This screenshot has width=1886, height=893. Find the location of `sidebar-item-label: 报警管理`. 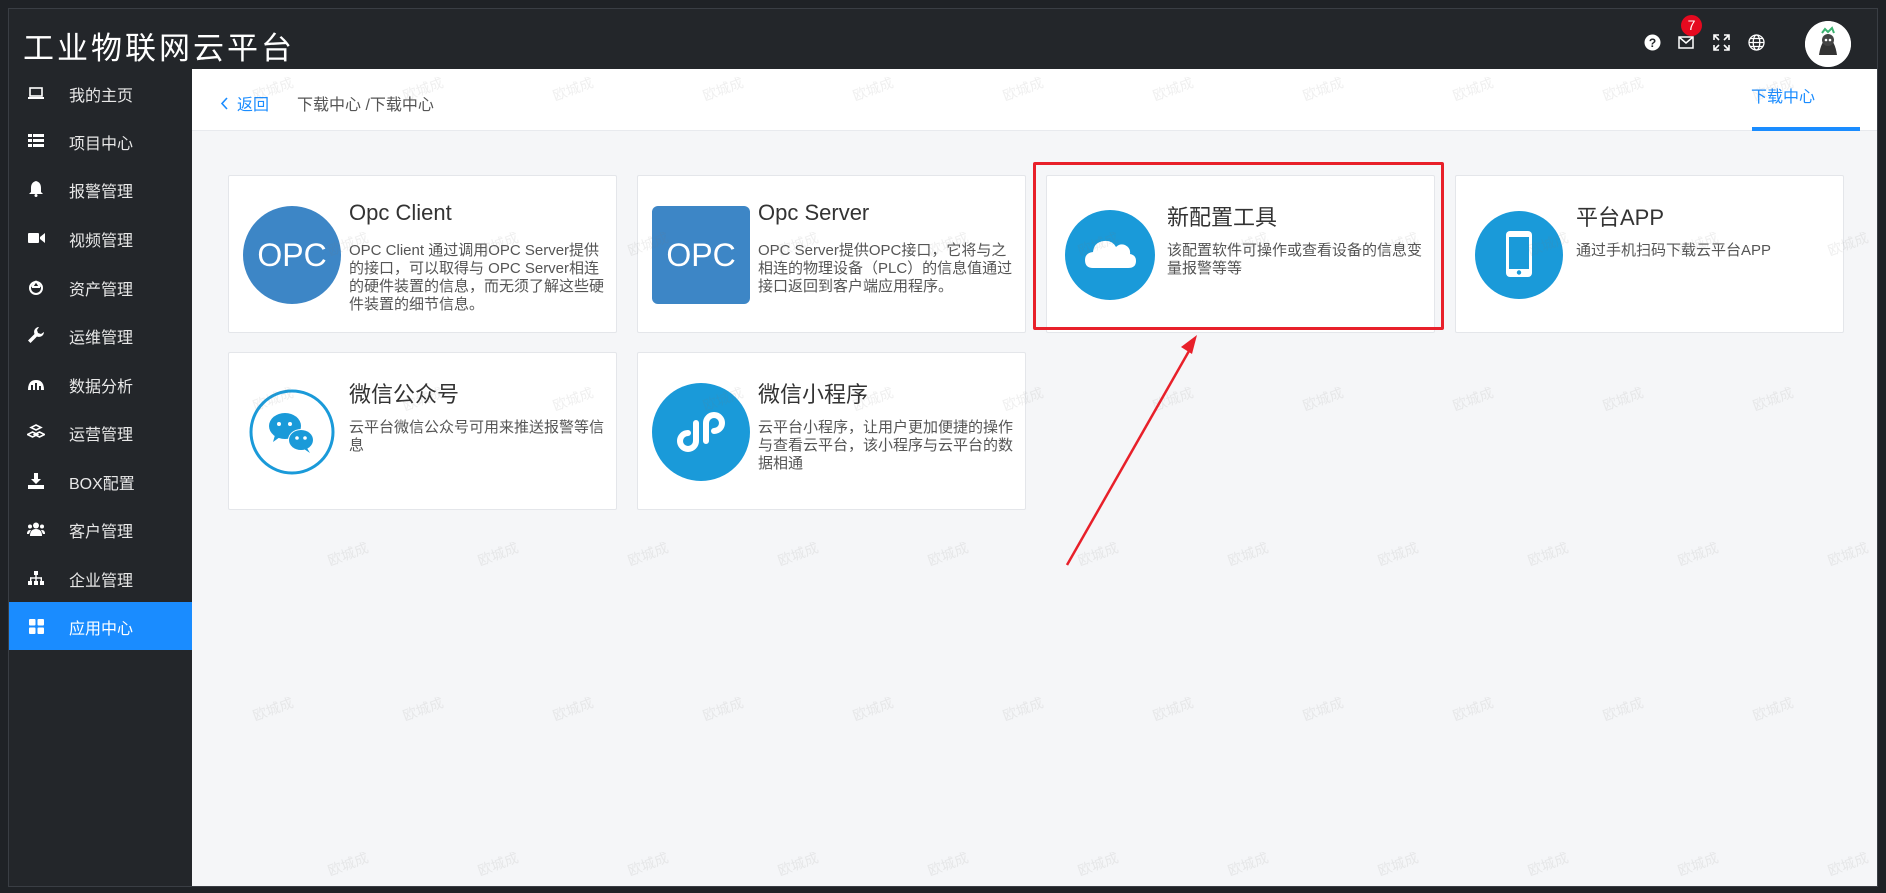

sidebar-item-label: 报警管理 is located at coordinates (101, 192).